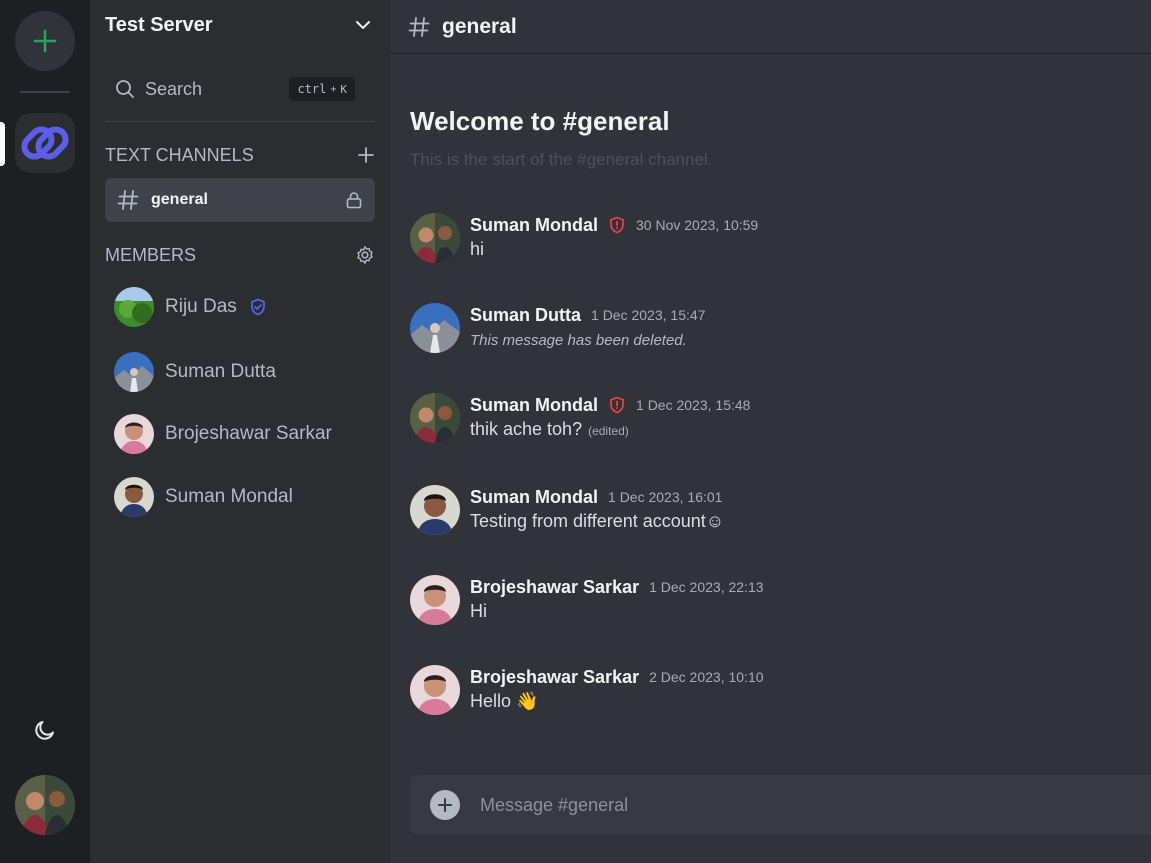 The image size is (1151, 863). Describe the element at coordinates (760, 241) in the screenshot. I see `message-item: Suman Mondal 30 Nov 2023, 10:59 hi` at that location.